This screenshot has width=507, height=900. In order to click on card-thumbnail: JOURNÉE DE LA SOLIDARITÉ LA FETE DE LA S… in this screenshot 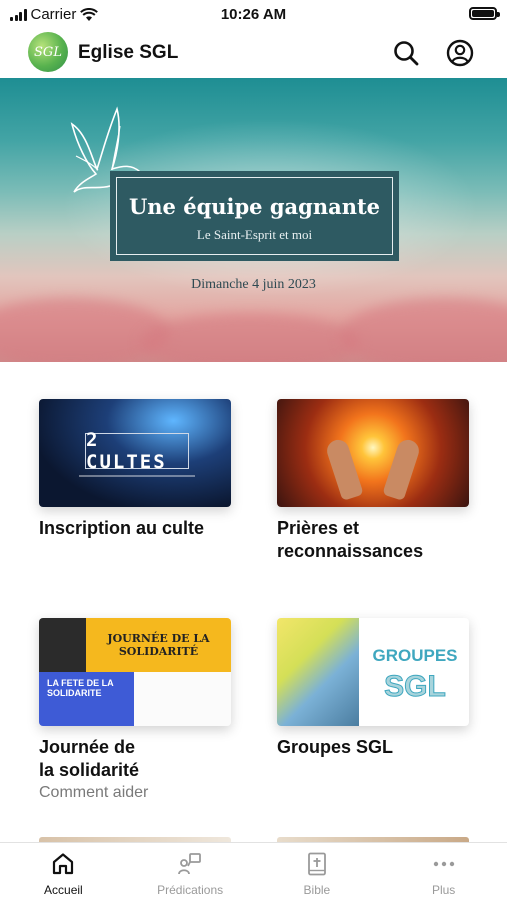, I will do `click(135, 672)`.